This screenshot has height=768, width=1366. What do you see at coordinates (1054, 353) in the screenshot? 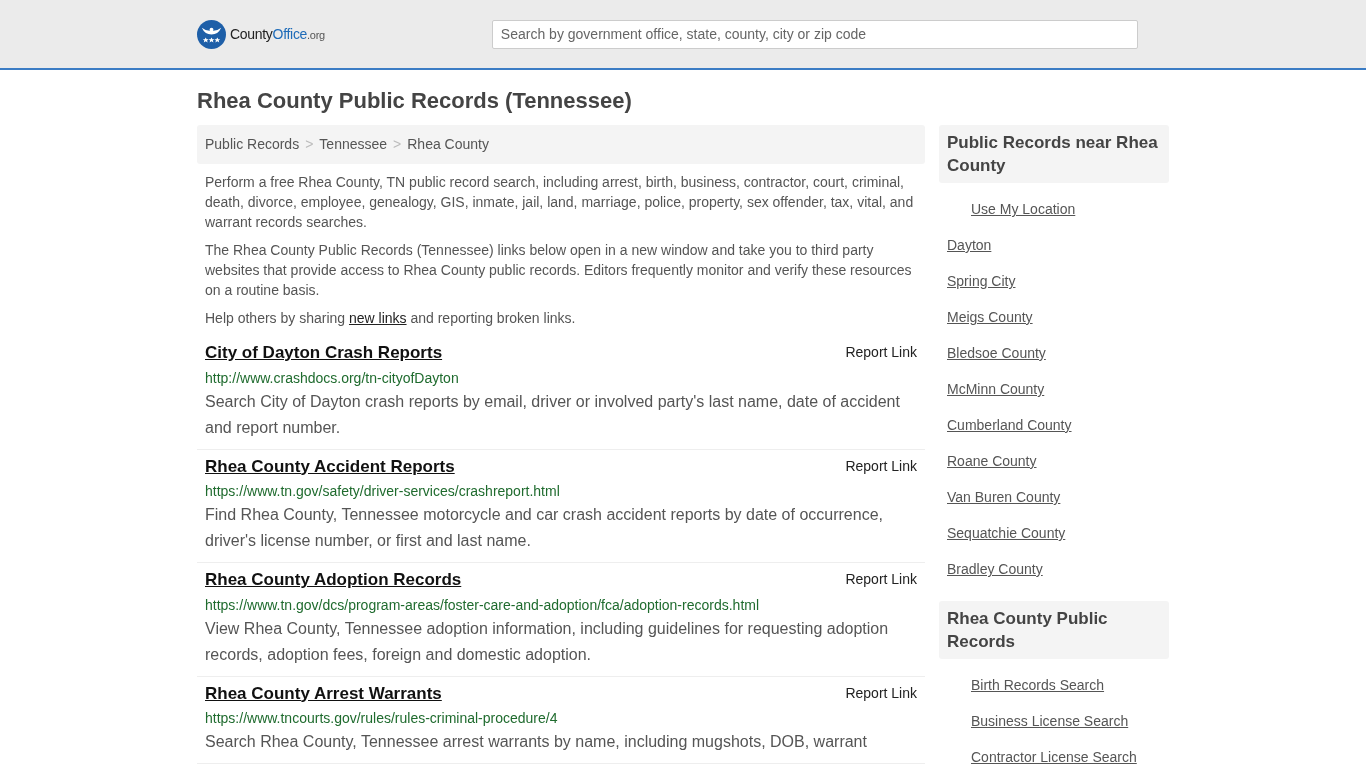
I see `sidebar-link: Bledsoe County` at bounding box center [1054, 353].